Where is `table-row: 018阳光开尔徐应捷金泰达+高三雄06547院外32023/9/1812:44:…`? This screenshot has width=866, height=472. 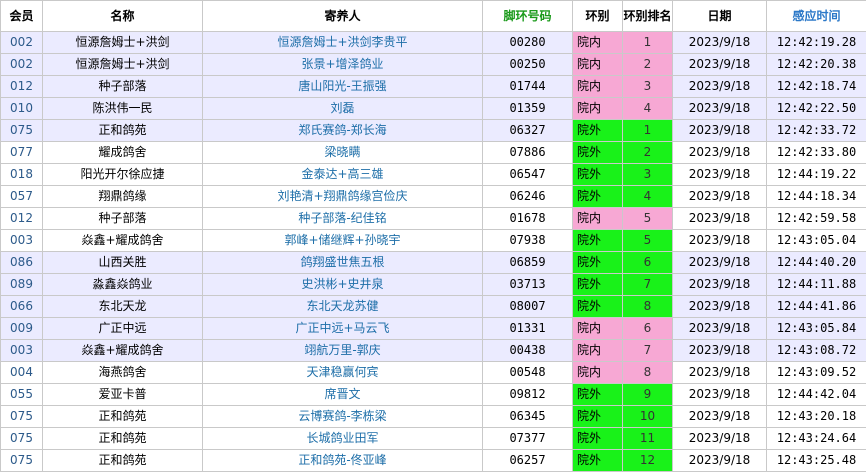 table-row: 018阳光开尔徐应捷金泰达+高三雄06547院外32023/9/1812:44:… is located at coordinates (433, 175).